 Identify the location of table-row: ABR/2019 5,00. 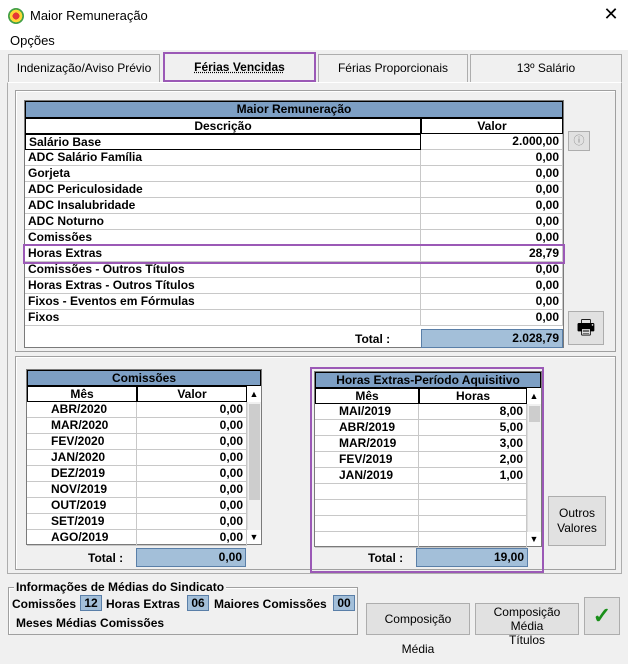
(421, 428).